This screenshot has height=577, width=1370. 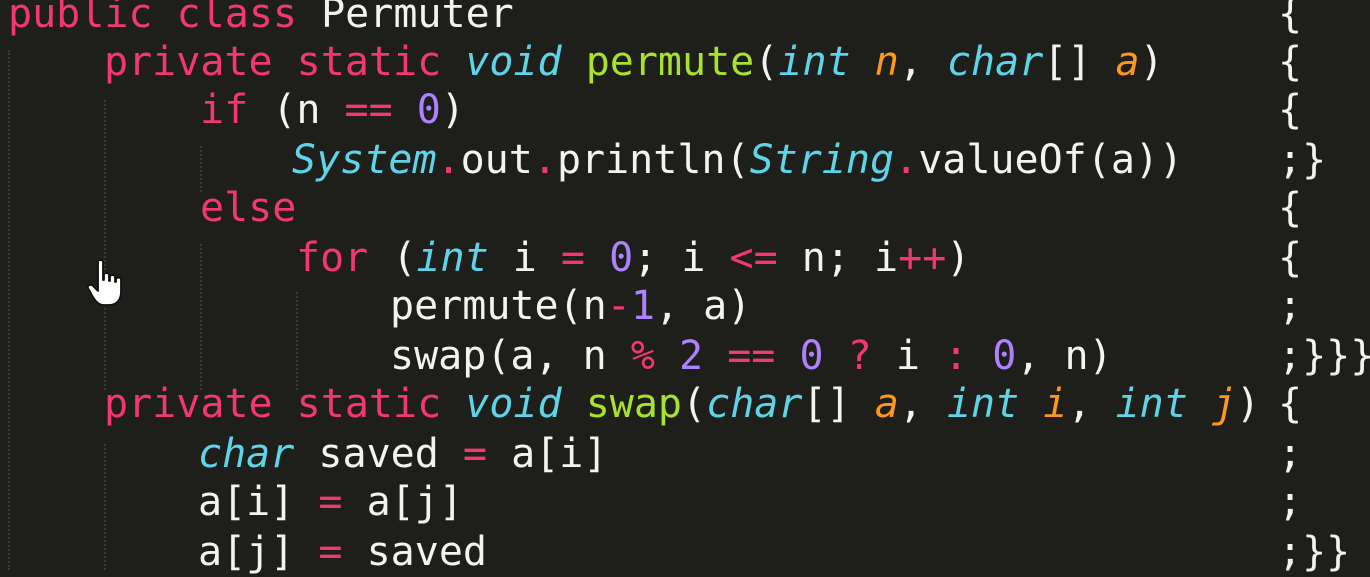 I want to click on code-line: for (int i = 0; i <= n; i++), so click(x=633, y=258).